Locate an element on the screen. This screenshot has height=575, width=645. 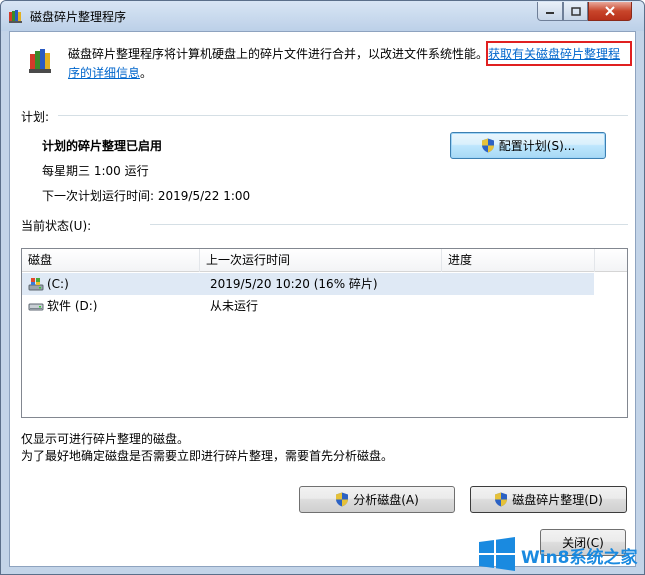
column-header-disk: 磁盘 is located at coordinates (111, 260).